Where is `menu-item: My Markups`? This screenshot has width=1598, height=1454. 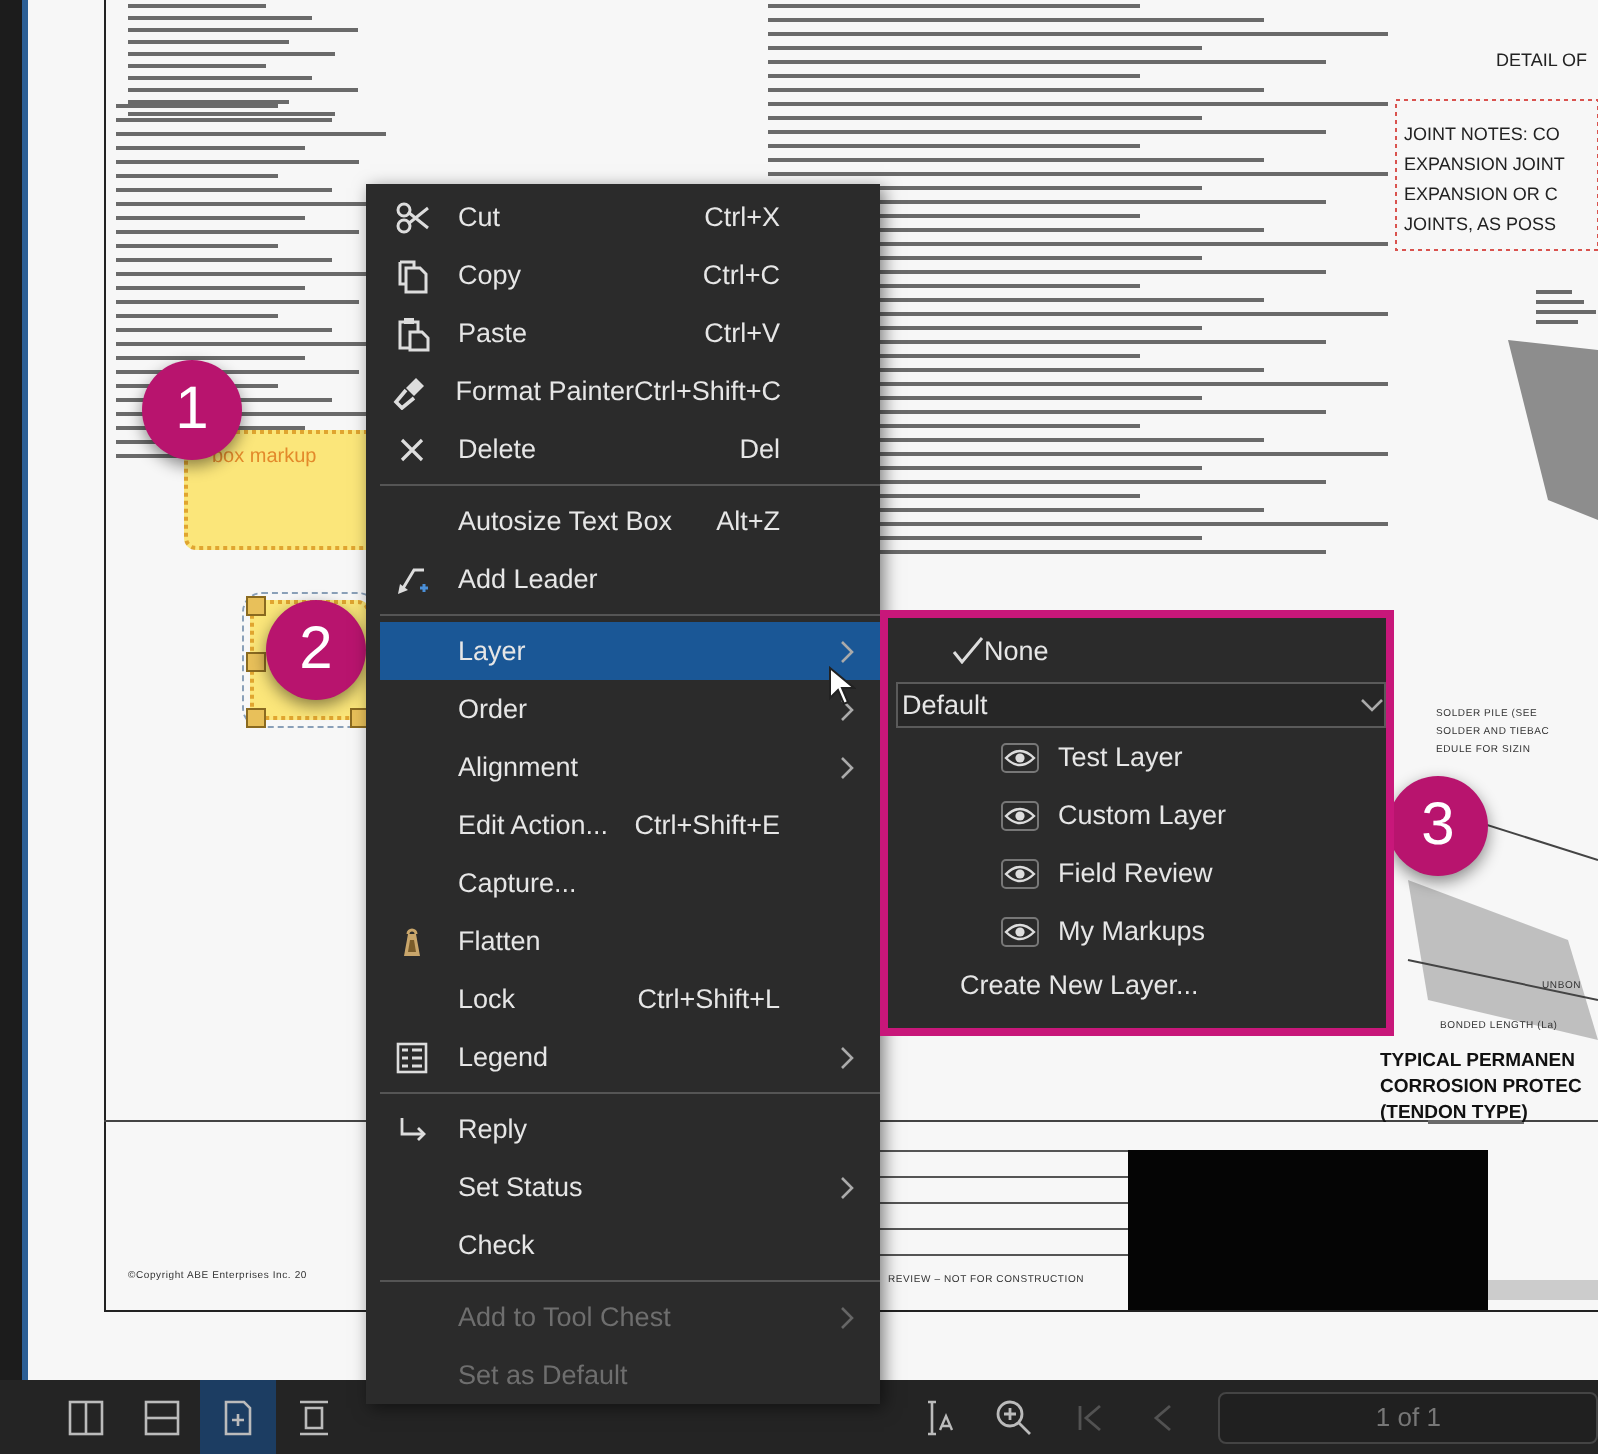
menu-item: My Markups is located at coordinates (1137, 931).